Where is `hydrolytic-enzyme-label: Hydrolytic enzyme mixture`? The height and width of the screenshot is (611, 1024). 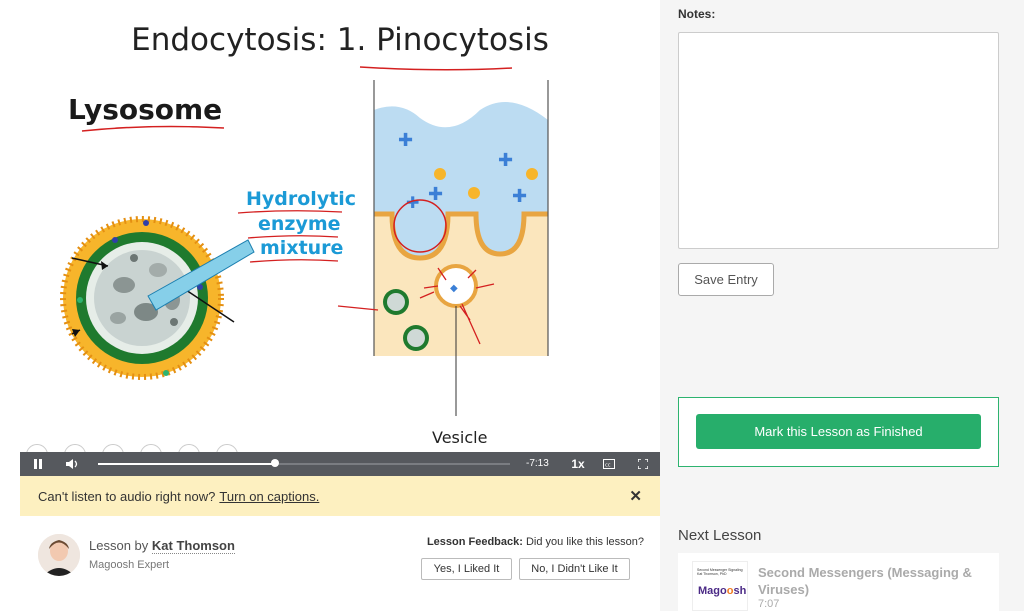 hydrolytic-enzyme-label: Hydrolytic enzyme mixture is located at coordinates (296, 225).